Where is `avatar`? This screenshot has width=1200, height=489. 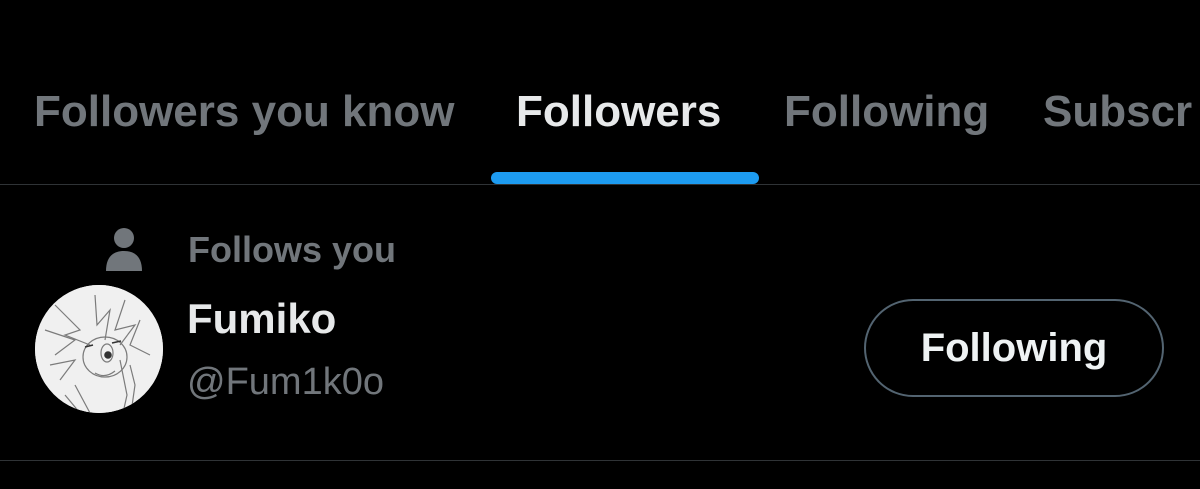 avatar is located at coordinates (99, 349).